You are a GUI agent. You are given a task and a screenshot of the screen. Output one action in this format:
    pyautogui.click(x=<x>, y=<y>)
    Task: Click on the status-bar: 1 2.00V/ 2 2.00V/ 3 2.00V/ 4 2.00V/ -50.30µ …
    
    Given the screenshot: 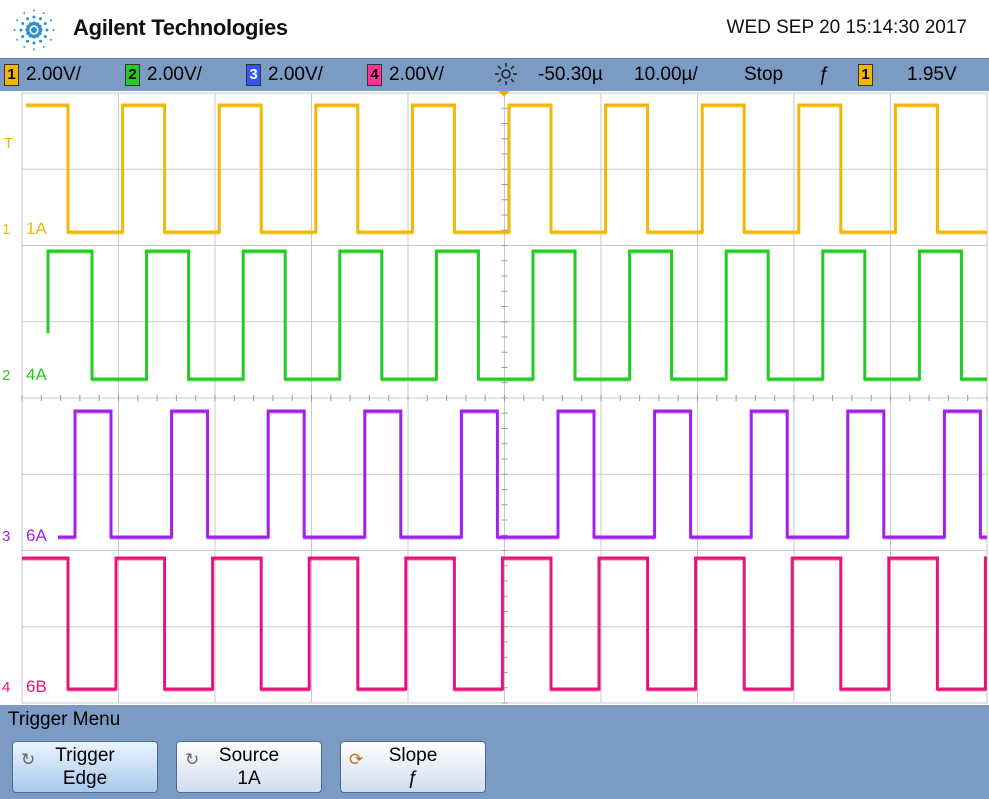 What is the action you would take?
    pyautogui.click(x=494, y=75)
    